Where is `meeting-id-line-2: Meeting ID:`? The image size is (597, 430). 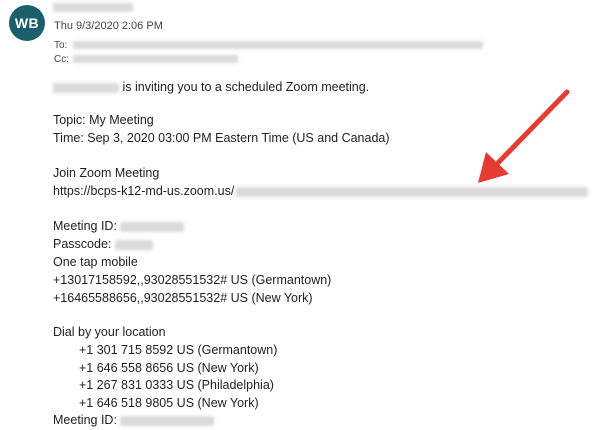
meeting-id-line-2: Meeting ID: is located at coordinates (134, 420).